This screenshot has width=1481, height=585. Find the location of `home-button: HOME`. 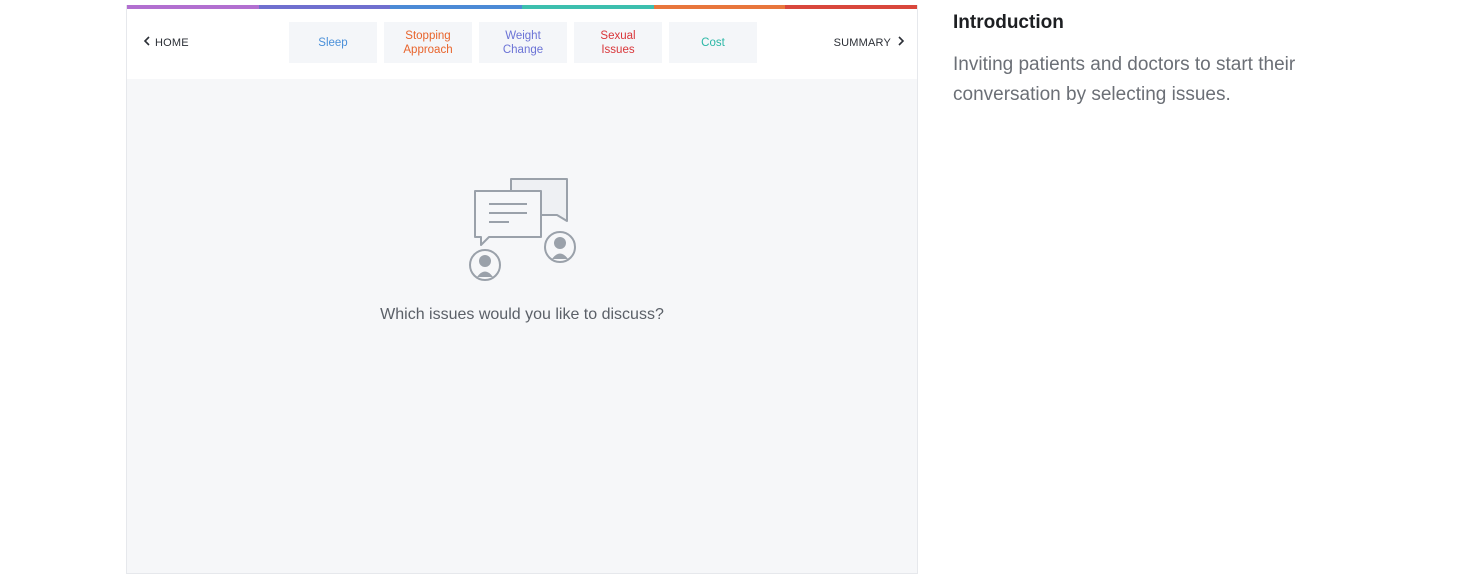

home-button: HOME is located at coordinates (166, 42).